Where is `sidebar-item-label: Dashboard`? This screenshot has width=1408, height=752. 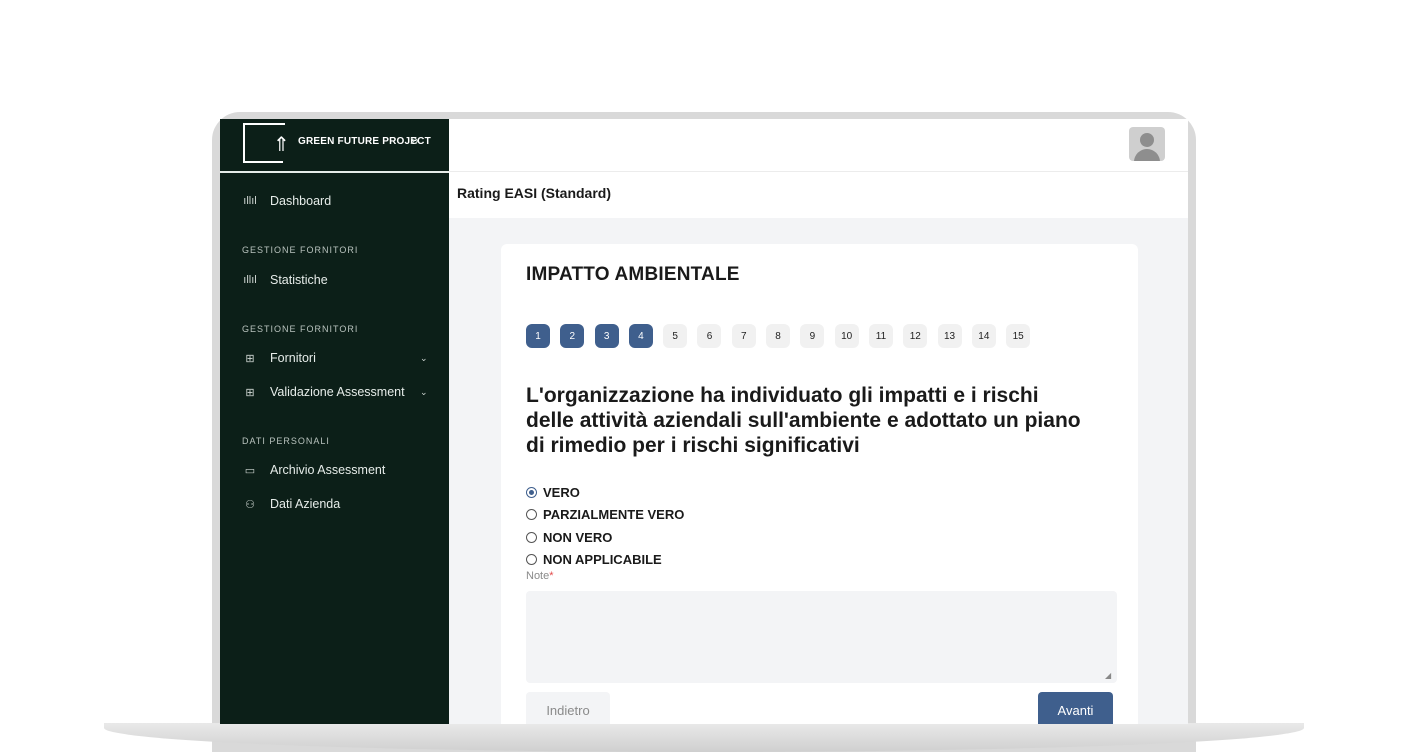
sidebar-item-label: Dashboard is located at coordinates (301, 201).